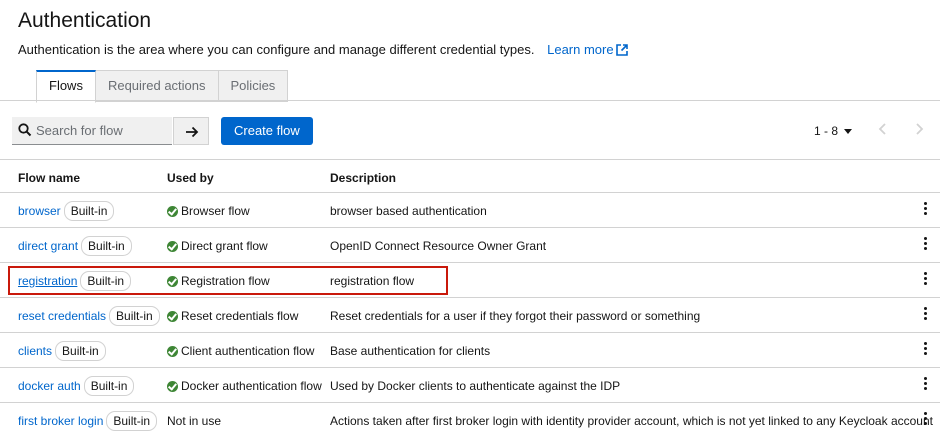  I want to click on search-submit-button, so click(191, 131).